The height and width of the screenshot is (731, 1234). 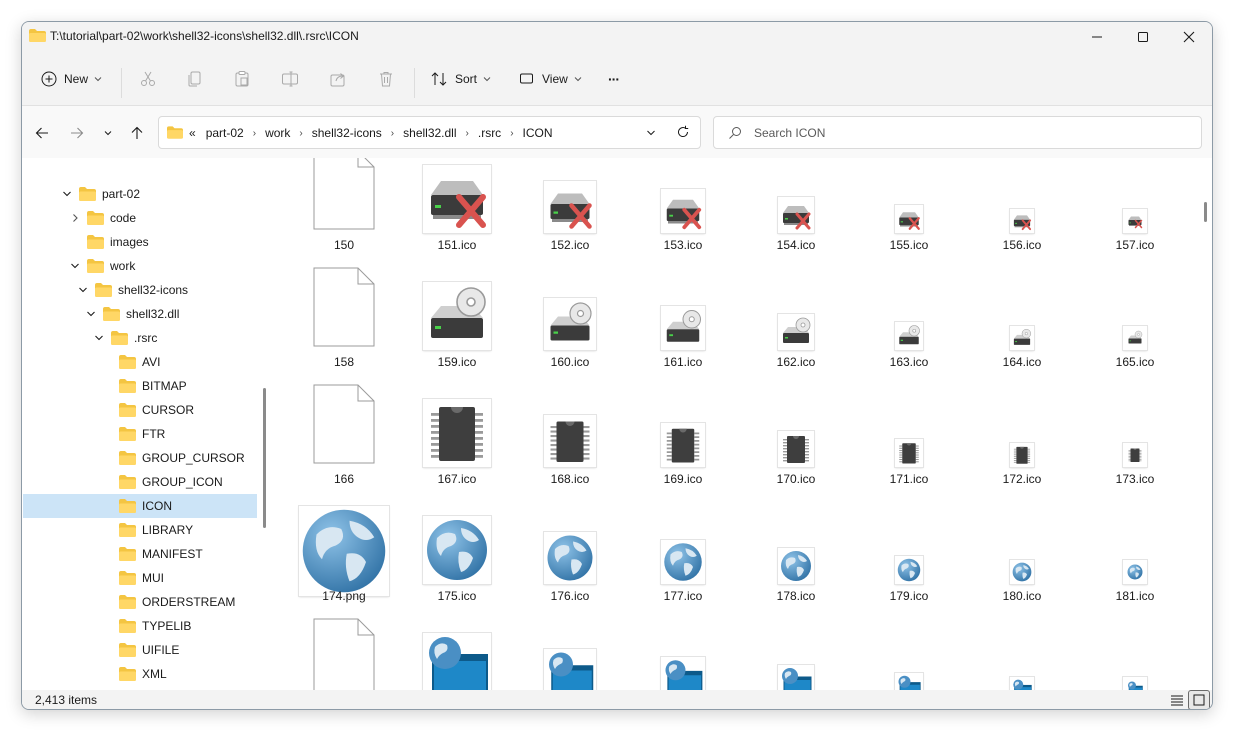 What do you see at coordinates (148, 79) in the screenshot?
I see `cut-button` at bounding box center [148, 79].